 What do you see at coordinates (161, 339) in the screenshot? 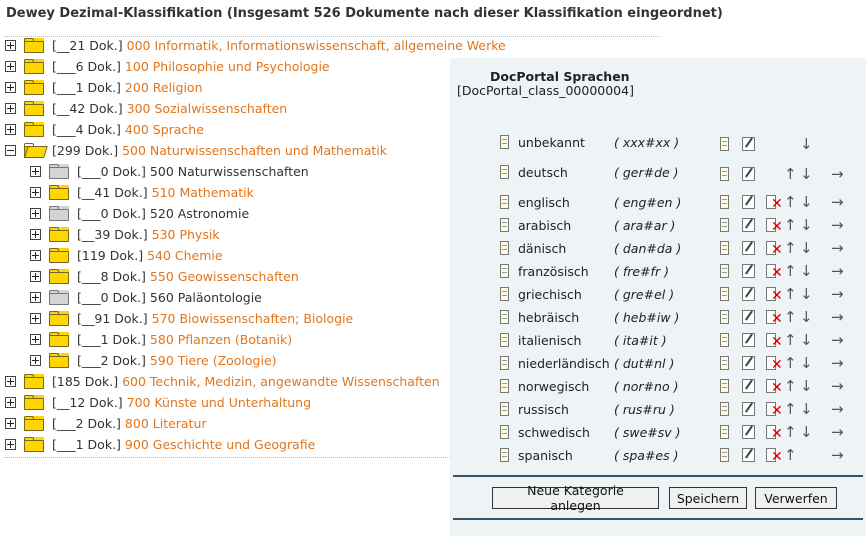
I see `tree-item-580: [___1 Dok.] 580 Pflanzen (Botanik)` at bounding box center [161, 339].